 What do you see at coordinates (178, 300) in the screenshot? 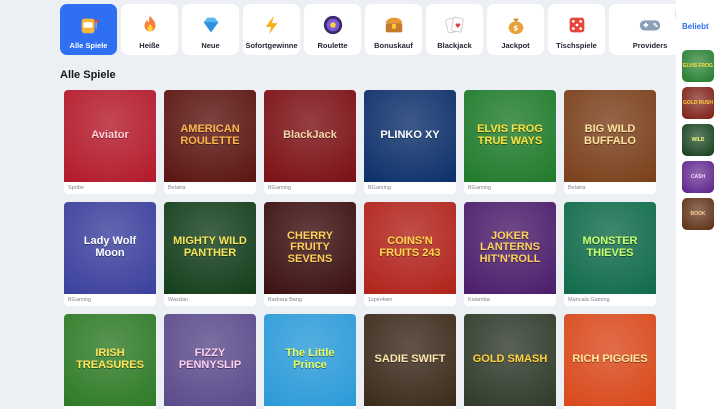
I see `game-provider: Wazdan` at bounding box center [178, 300].